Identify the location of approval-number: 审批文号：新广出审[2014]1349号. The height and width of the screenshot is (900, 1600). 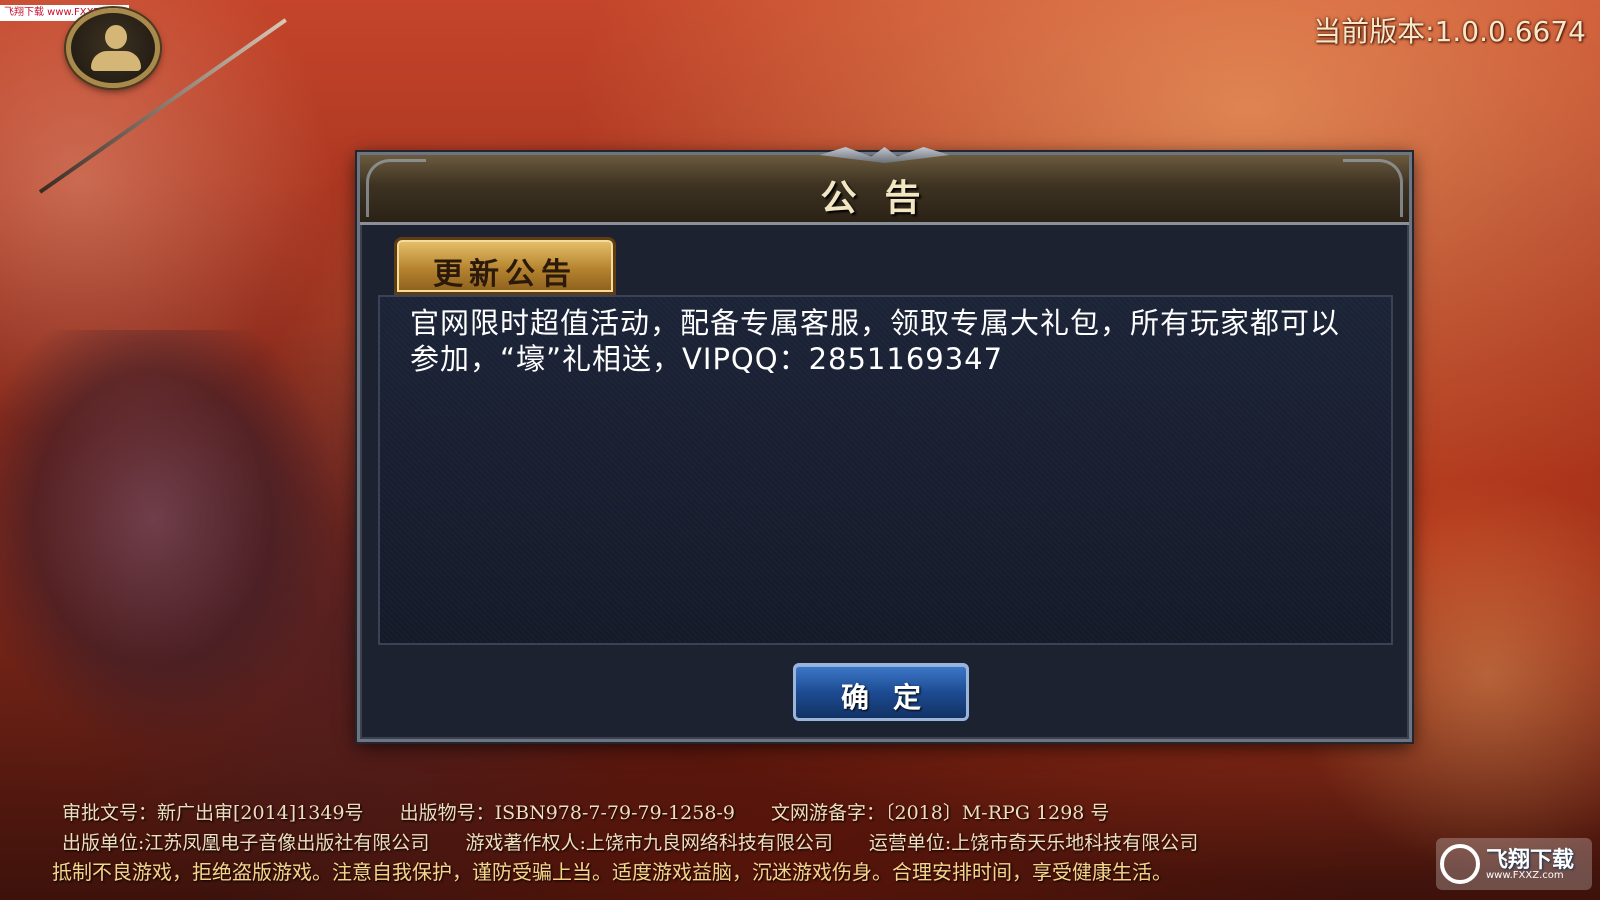
(213, 813).